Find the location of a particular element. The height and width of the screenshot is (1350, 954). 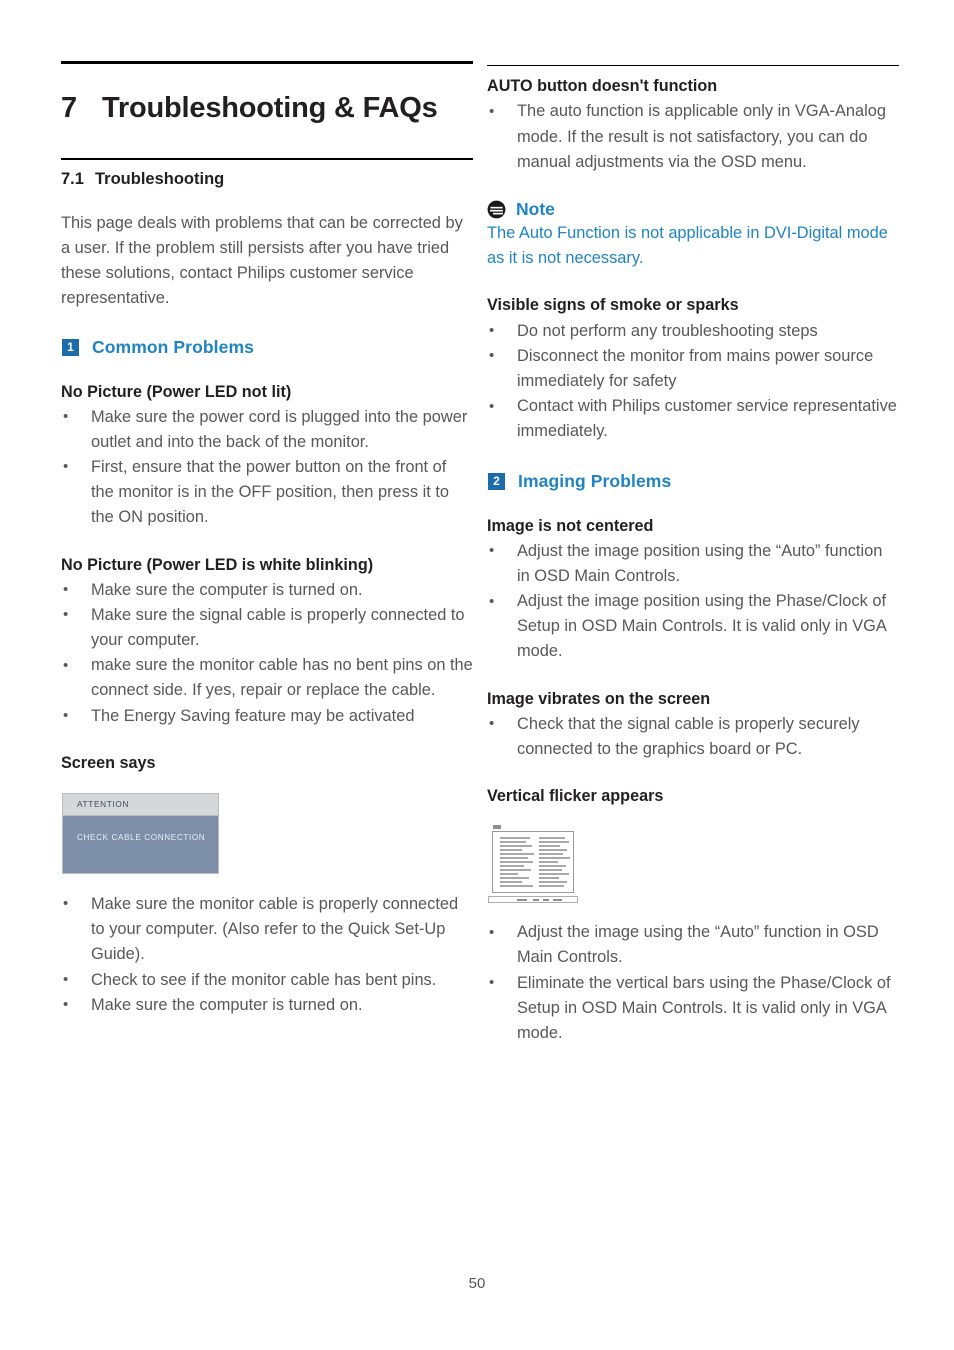

topic-heading-image-vibrates: Image vibrates on the screen is located at coordinates (599, 698).